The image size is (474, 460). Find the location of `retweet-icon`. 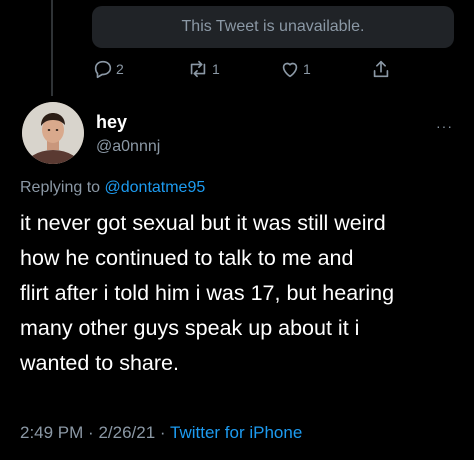

retweet-icon is located at coordinates (198, 69).